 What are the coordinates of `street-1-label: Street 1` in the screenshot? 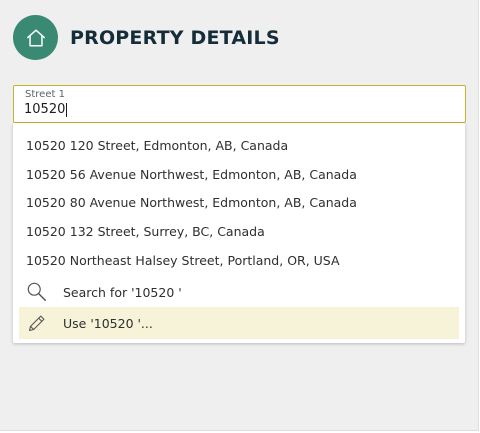 It's located at (45, 94).